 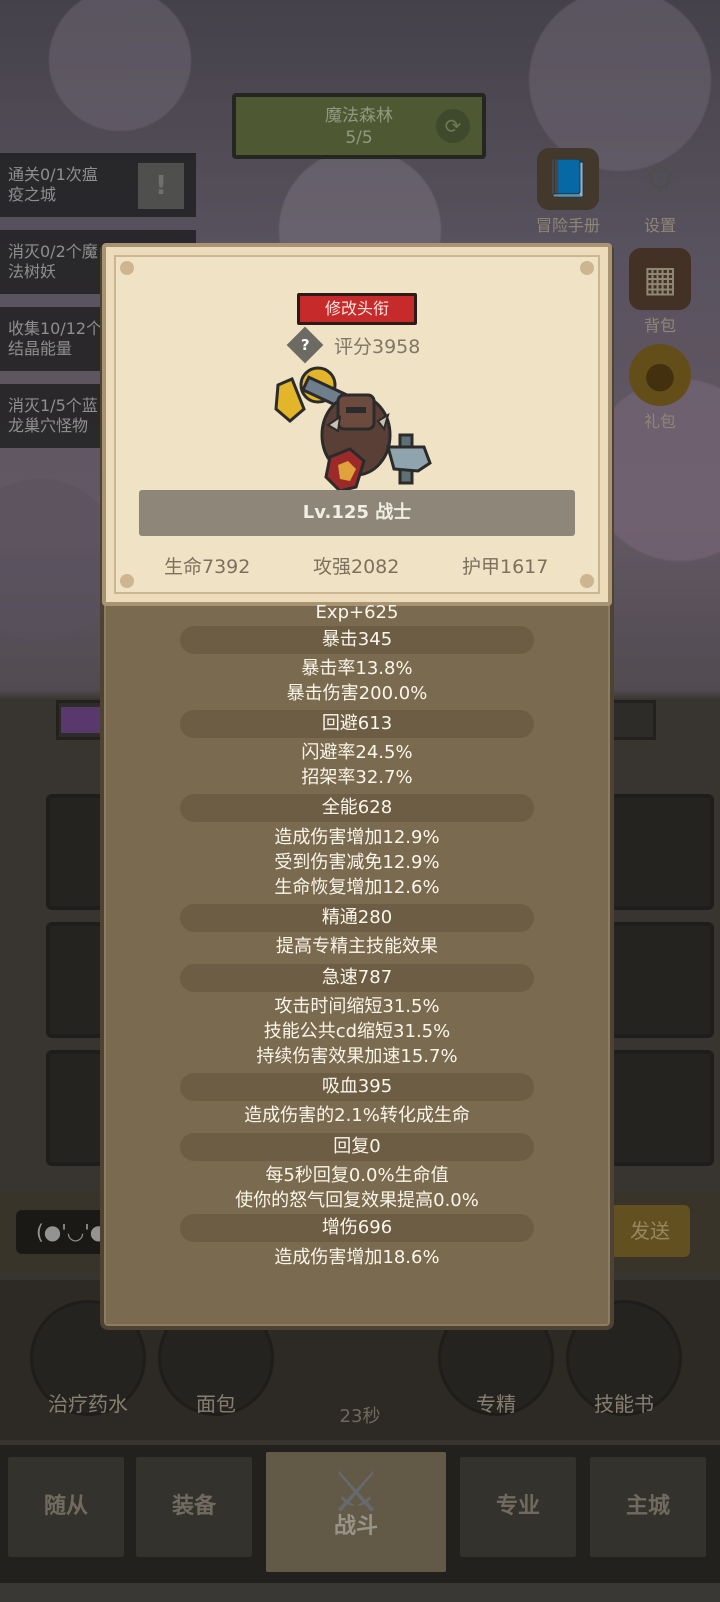 I want to click on stat-detail: 提高专精主技能效果, so click(x=357, y=946).